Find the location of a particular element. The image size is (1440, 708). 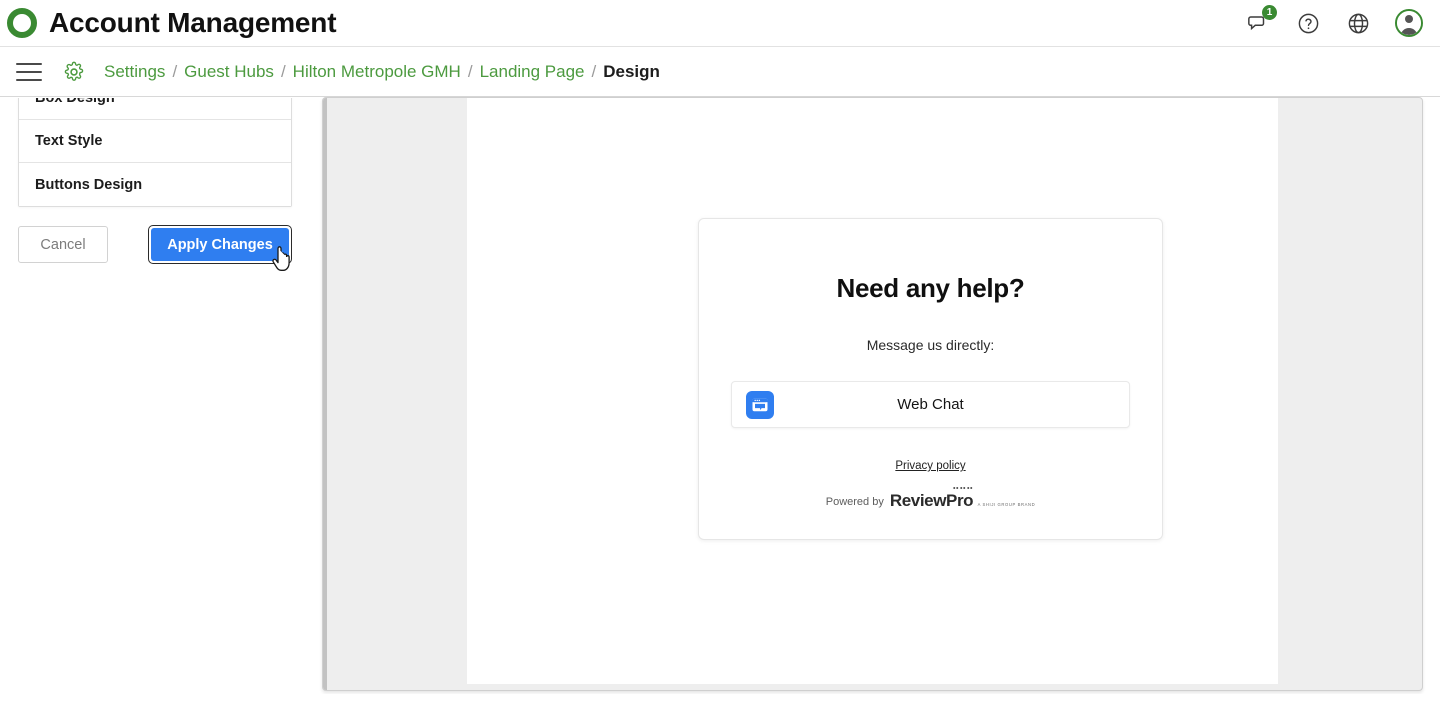

breadcrumb-item-landing-page: Landing Page is located at coordinates (532, 71).